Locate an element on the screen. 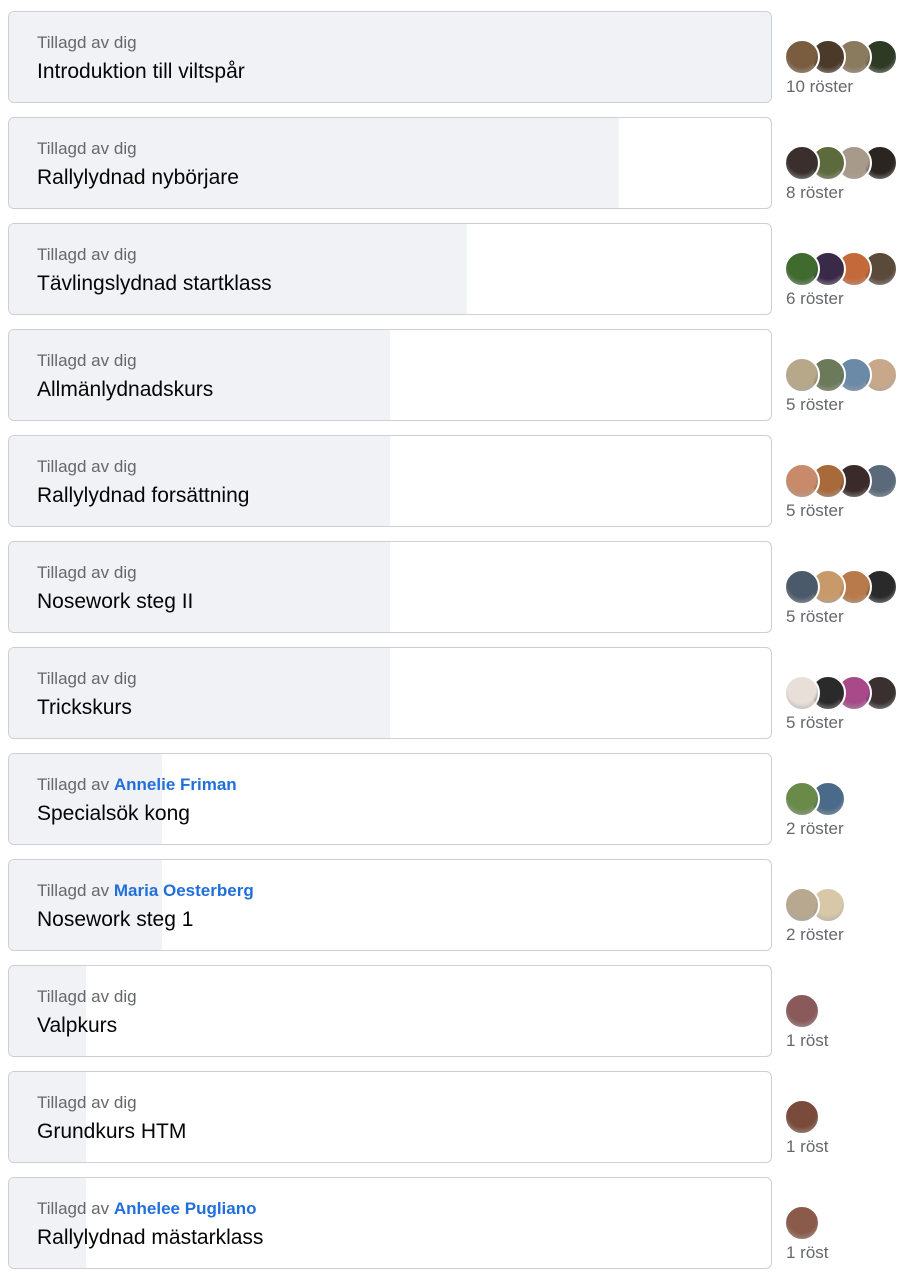  poll-option-button: Tillagd av Annelie Friman Specialsök kong is located at coordinates (390, 799).